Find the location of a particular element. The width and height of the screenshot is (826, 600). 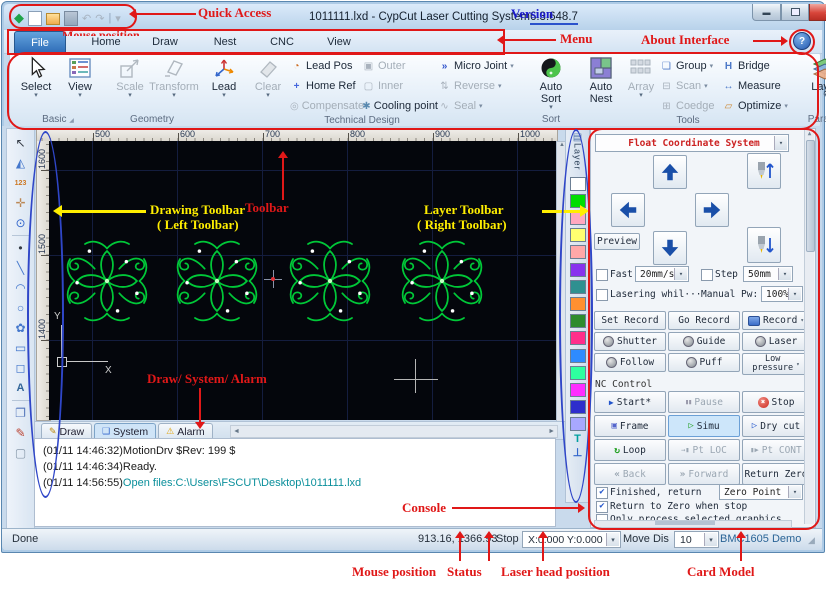

layer-button: Layer ▾ is located at coordinates (814, 76).